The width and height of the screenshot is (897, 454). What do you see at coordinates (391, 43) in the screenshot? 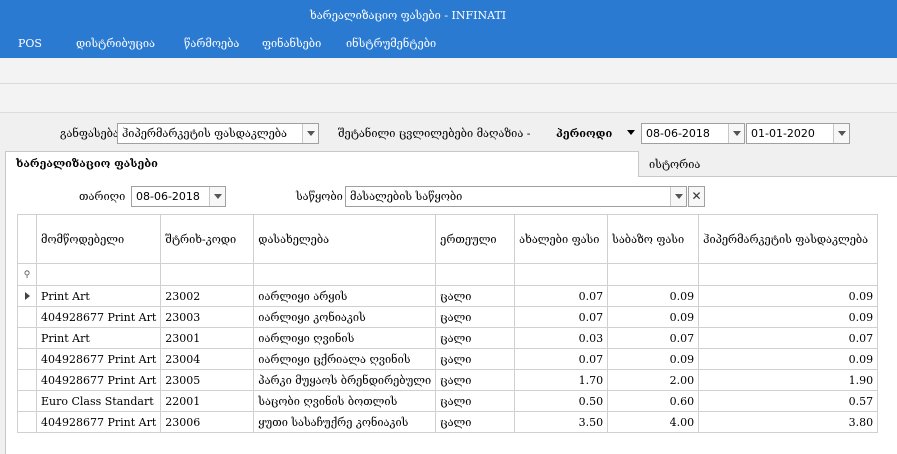
I see `menu-item-tools: ინსტრუმენტები` at bounding box center [391, 43].